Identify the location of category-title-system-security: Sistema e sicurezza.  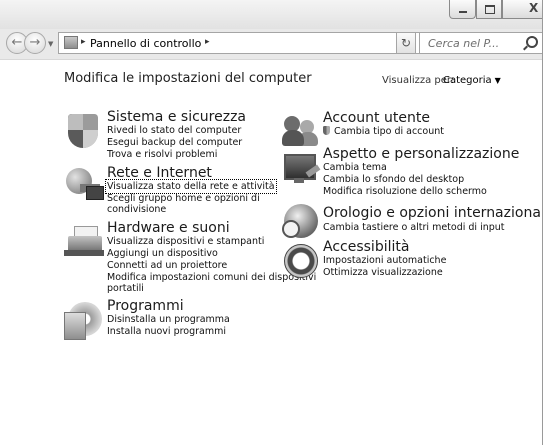
(176, 117).